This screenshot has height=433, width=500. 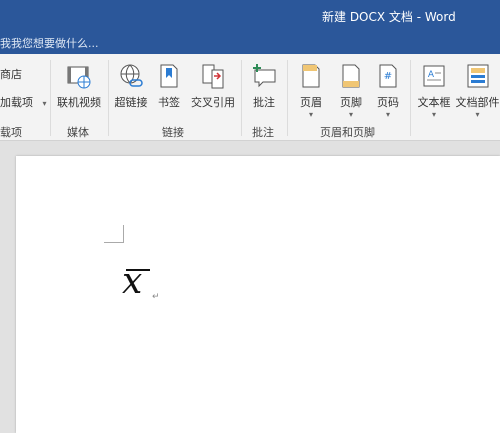 I want to click on new-comment-button: 批注, so click(x=264, y=89).